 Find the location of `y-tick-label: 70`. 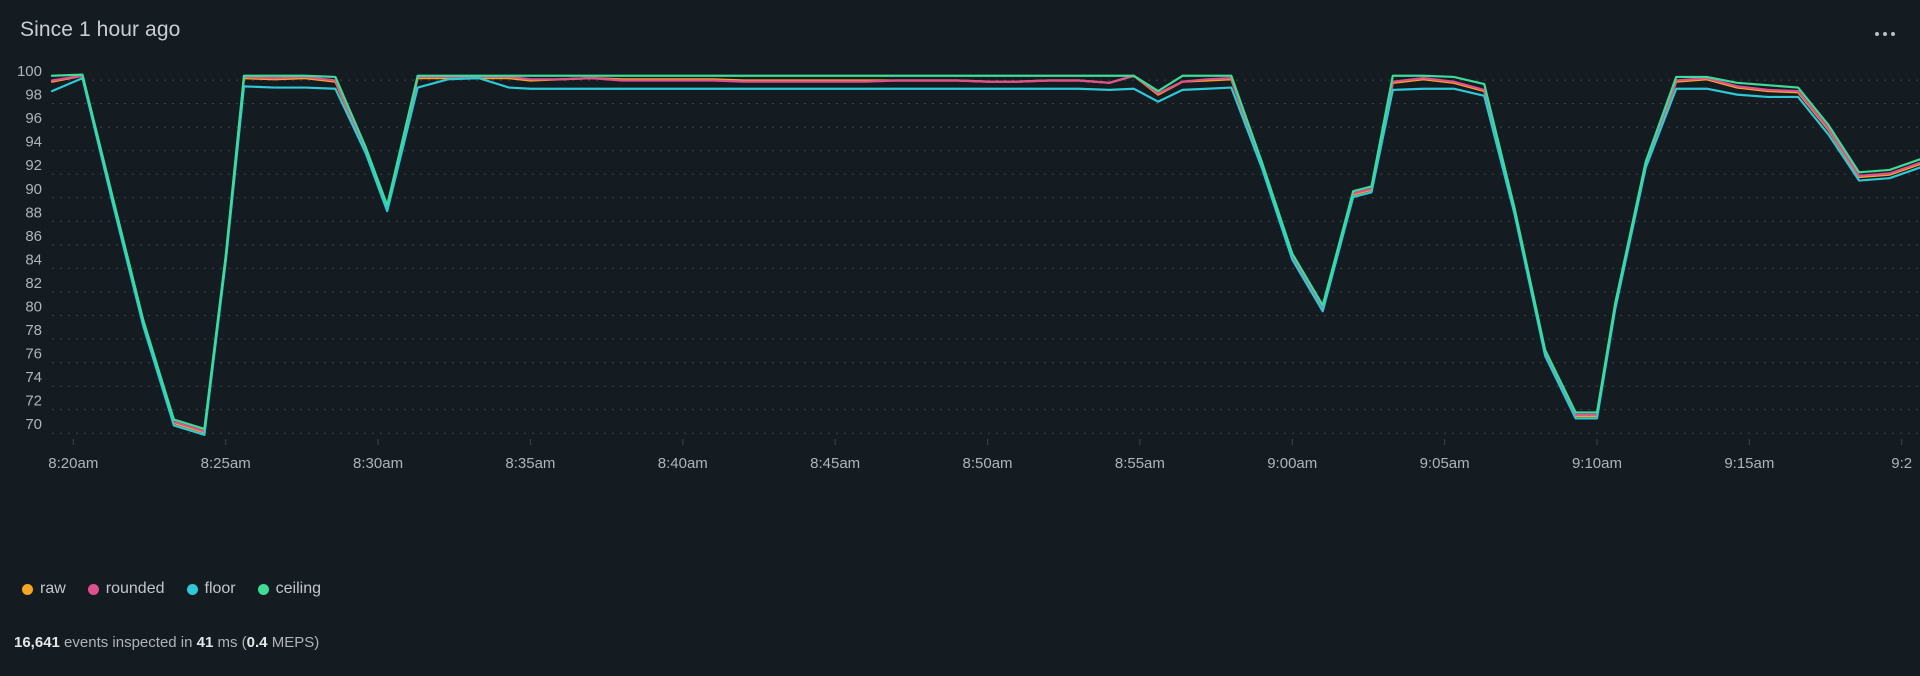

y-tick-label: 70 is located at coordinates (33, 424).